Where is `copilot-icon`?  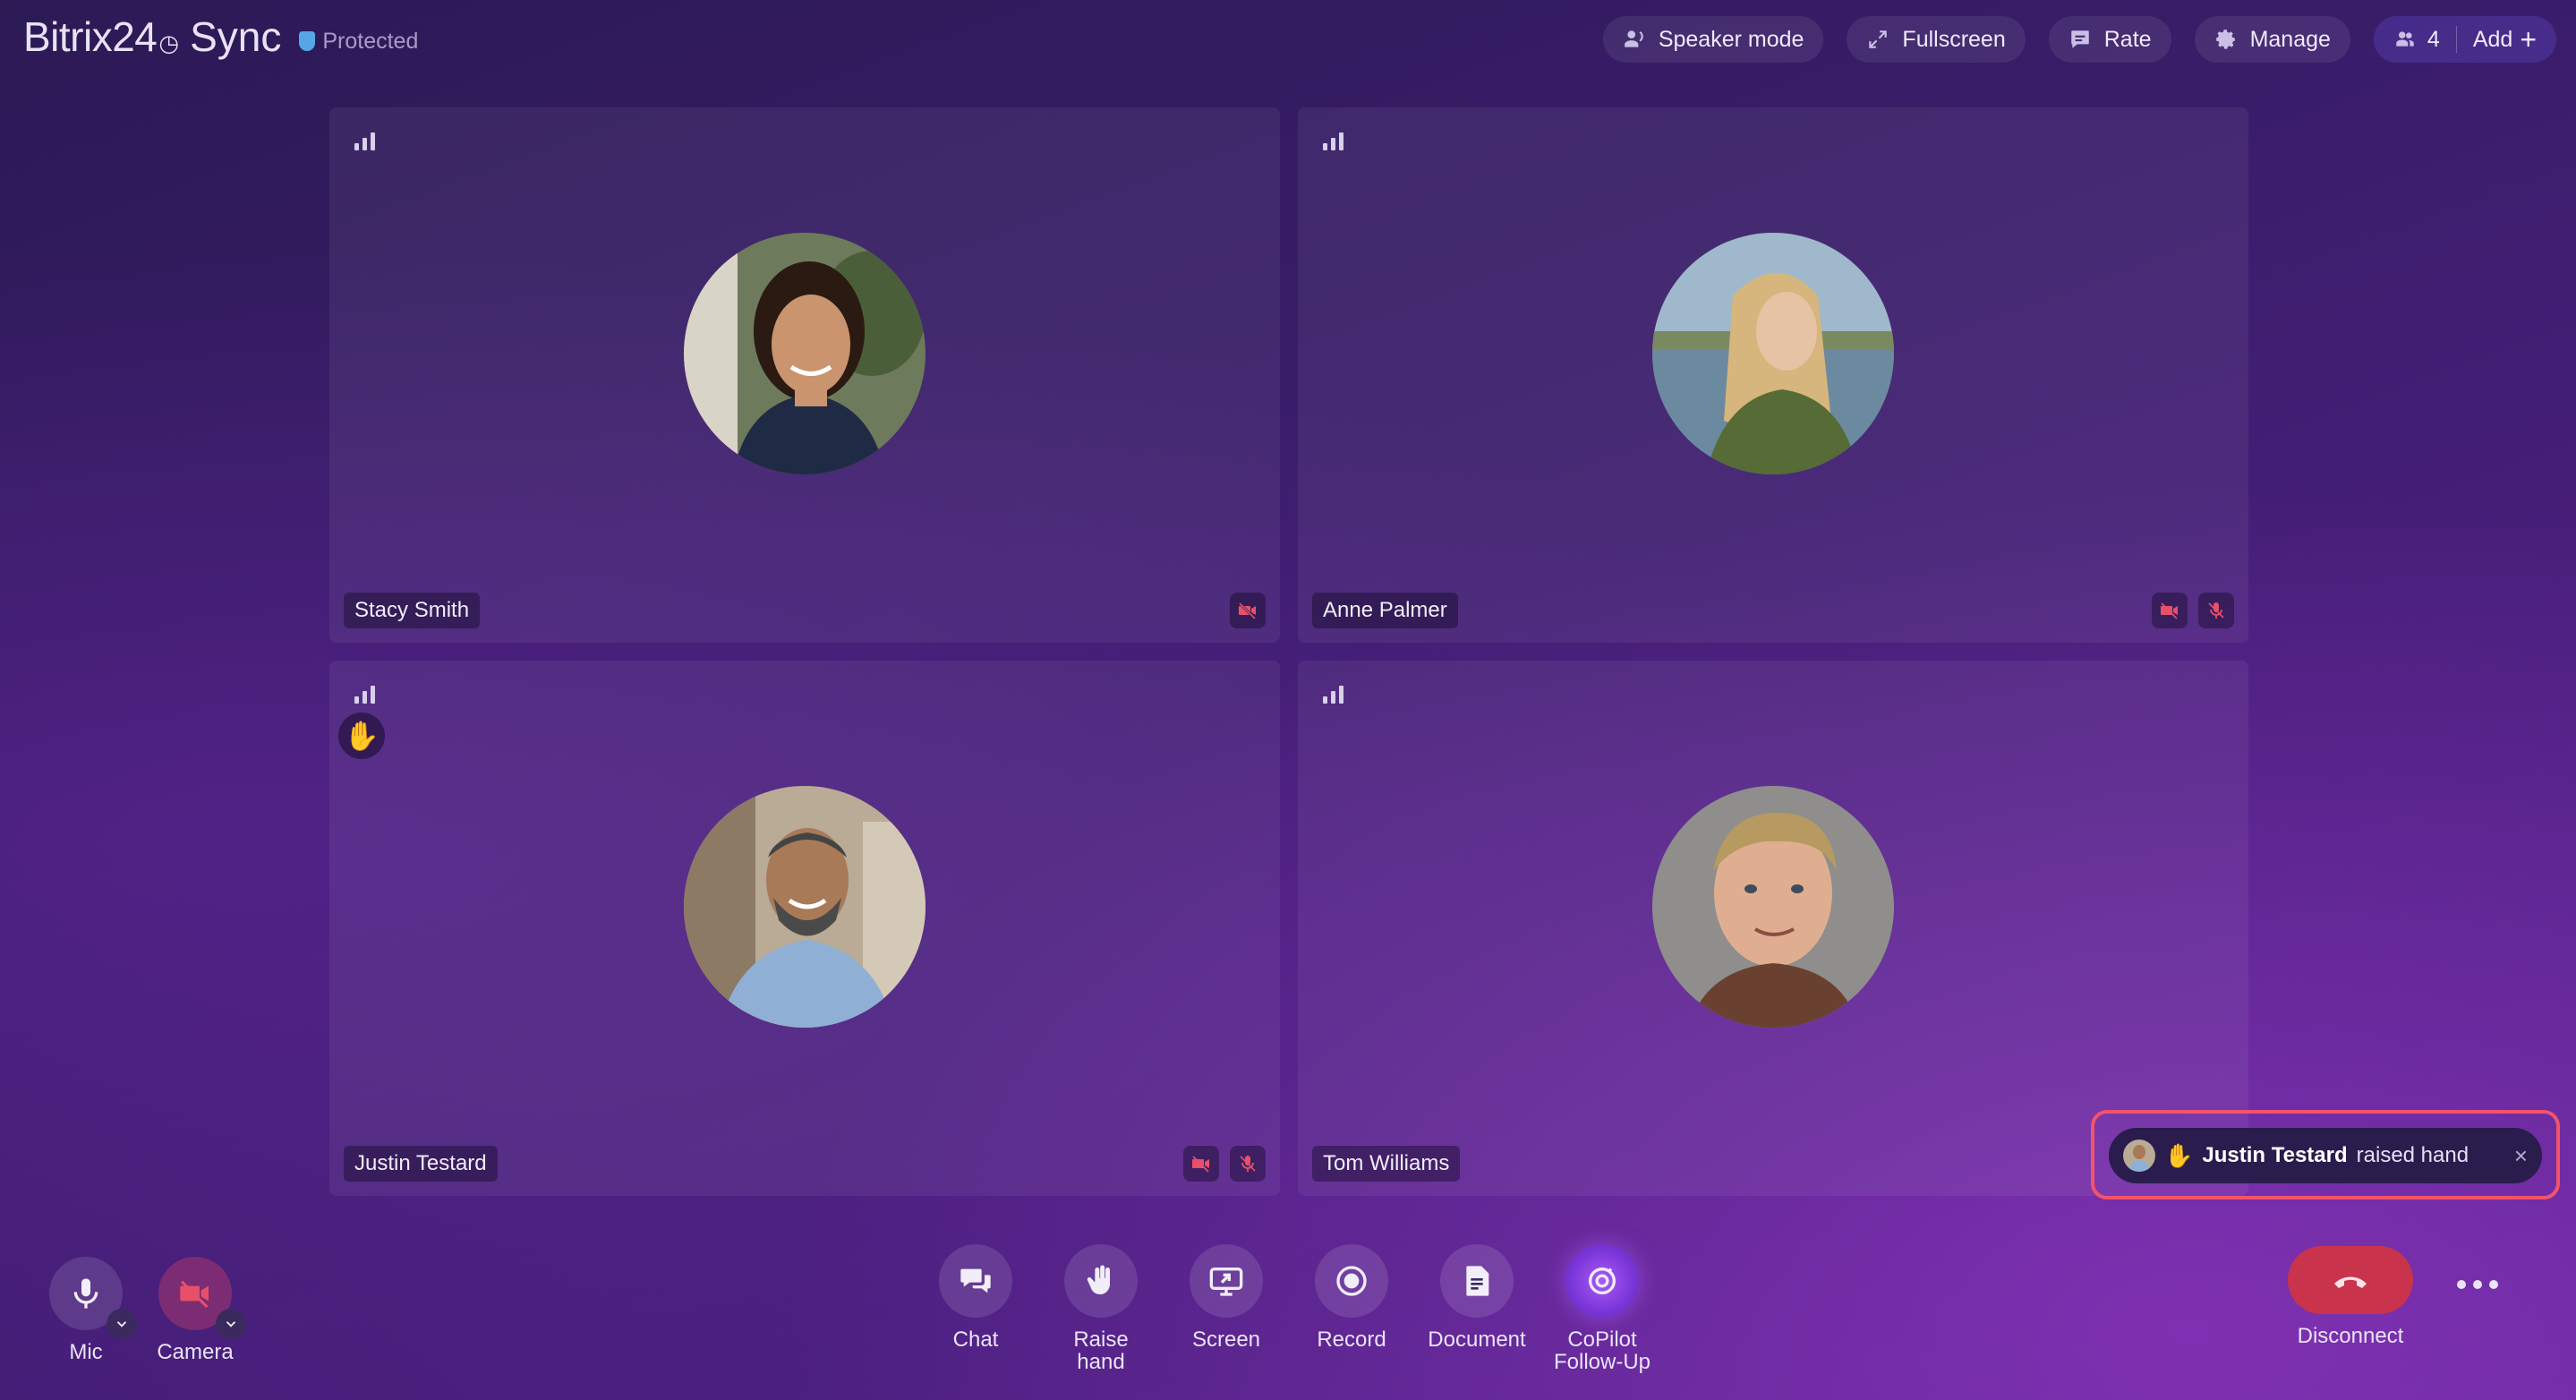 copilot-icon is located at coordinates (1602, 1281).